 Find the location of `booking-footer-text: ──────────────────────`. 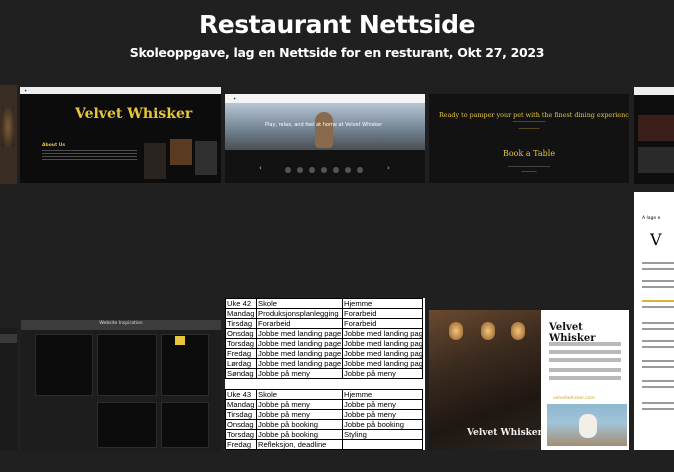

booking-footer-text: ────────────────────── is located at coordinates (529, 167).